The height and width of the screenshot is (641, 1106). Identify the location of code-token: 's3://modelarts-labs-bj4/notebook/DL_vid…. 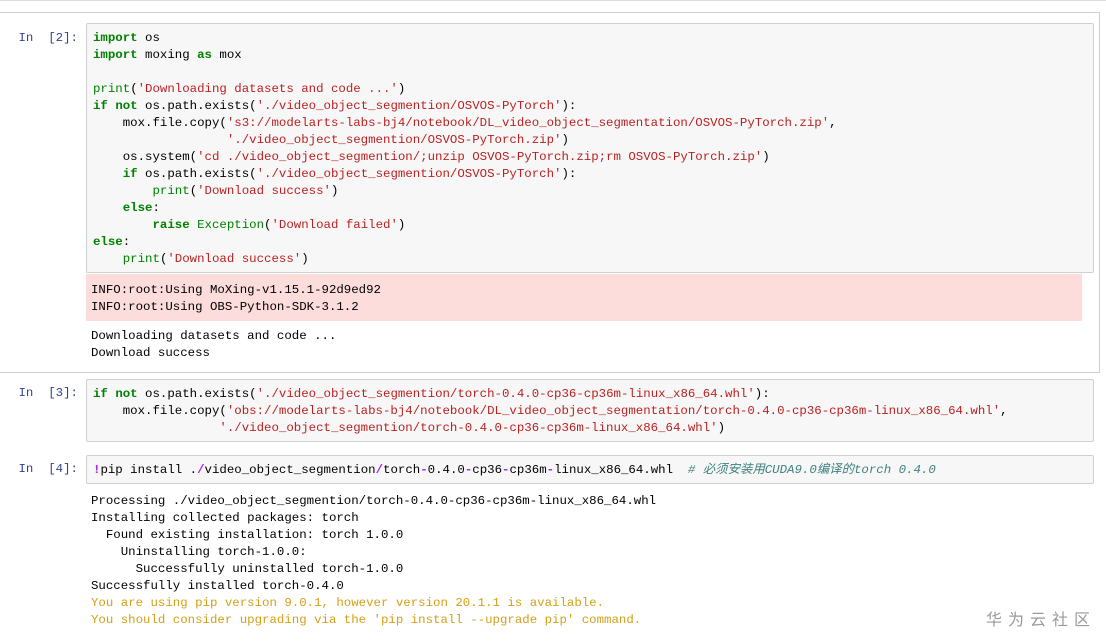
(528, 123).